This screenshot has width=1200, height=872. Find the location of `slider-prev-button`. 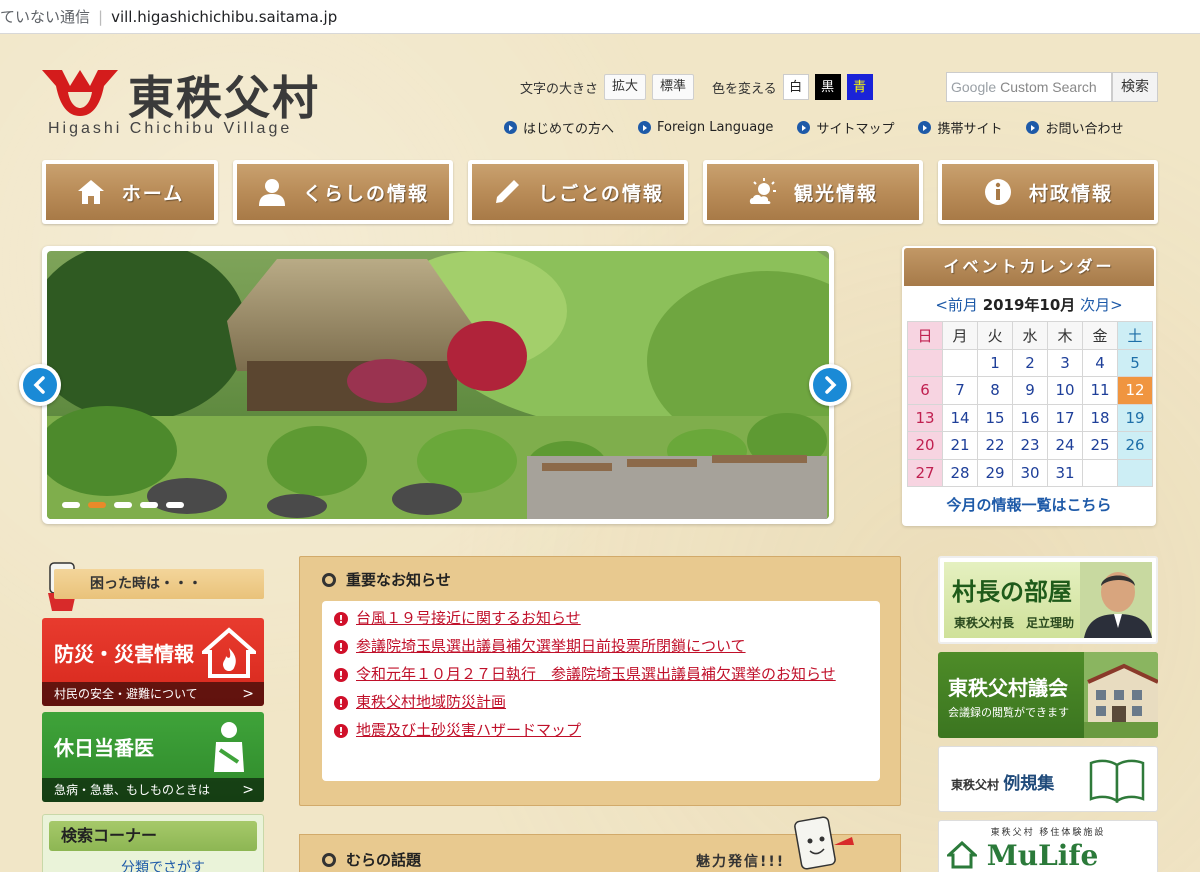

slider-prev-button is located at coordinates (40, 385).